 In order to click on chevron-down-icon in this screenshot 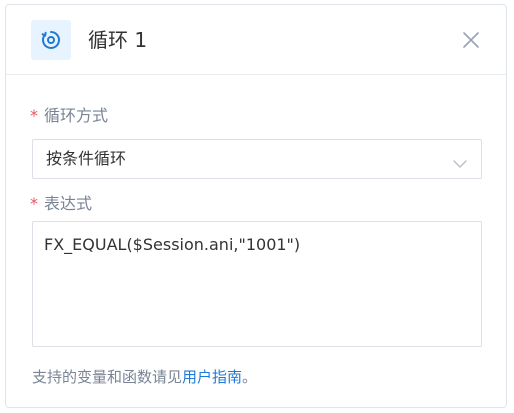, I will do `click(460, 163)`.